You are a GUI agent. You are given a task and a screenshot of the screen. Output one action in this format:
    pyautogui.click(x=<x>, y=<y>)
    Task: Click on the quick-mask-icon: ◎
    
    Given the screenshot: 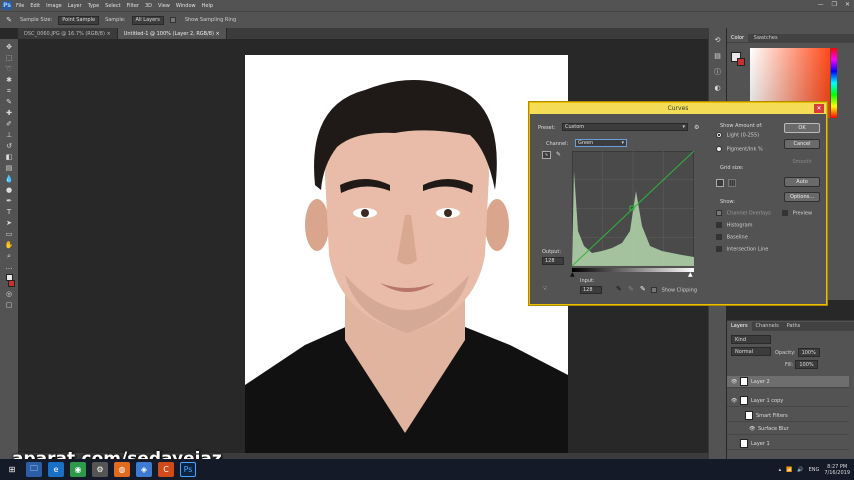 What is the action you would take?
    pyautogui.click(x=9, y=294)
    